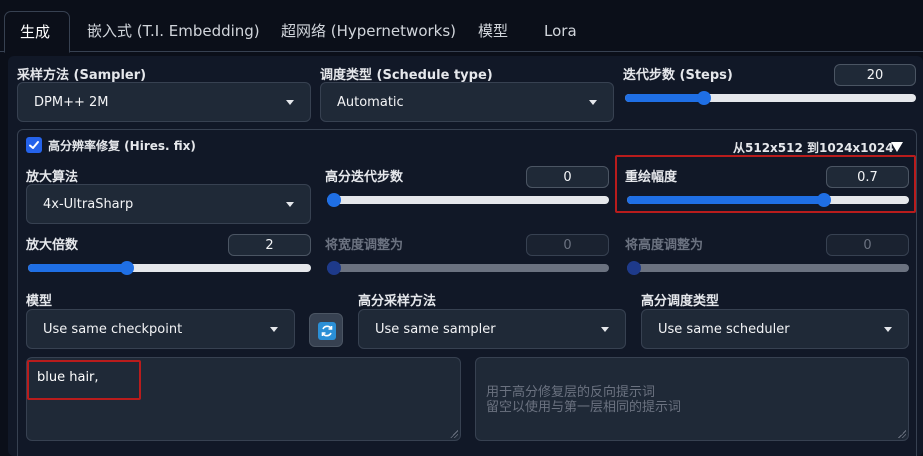 Image resolution: width=923 pixels, height=456 pixels. I want to click on checkpoint-label: 模型, so click(39, 301).